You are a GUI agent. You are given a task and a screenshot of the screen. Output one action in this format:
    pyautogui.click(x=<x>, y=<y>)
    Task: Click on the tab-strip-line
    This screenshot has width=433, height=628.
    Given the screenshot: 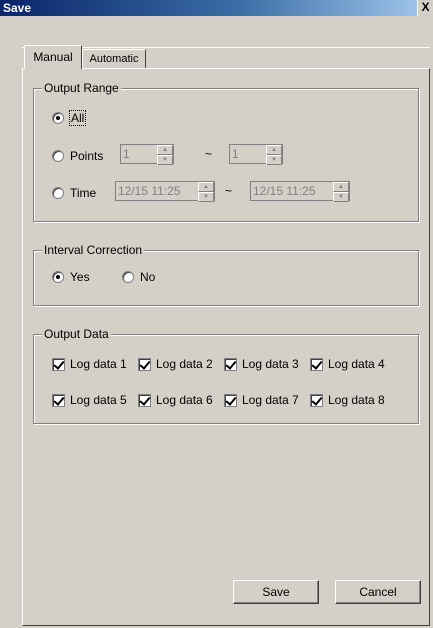 What is the action you would take?
    pyautogui.click(x=226, y=47)
    